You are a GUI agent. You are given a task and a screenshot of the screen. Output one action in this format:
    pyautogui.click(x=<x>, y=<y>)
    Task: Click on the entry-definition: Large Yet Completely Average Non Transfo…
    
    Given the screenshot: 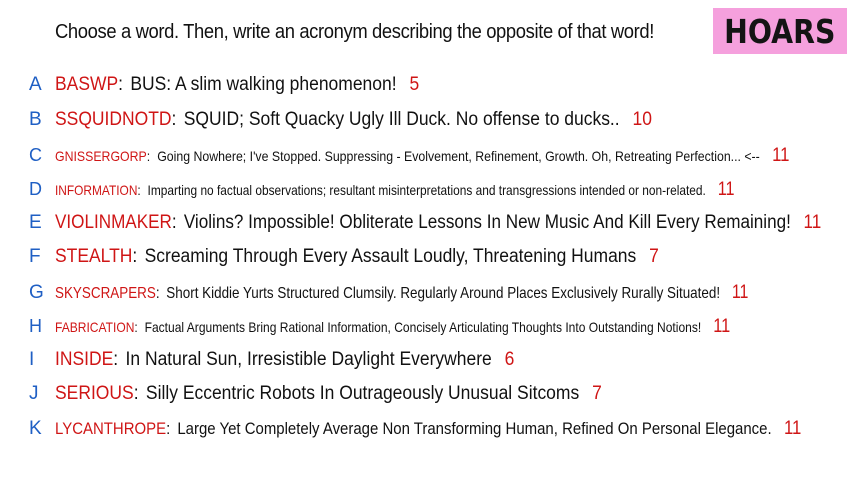 What is the action you would take?
    pyautogui.click(x=474, y=428)
    